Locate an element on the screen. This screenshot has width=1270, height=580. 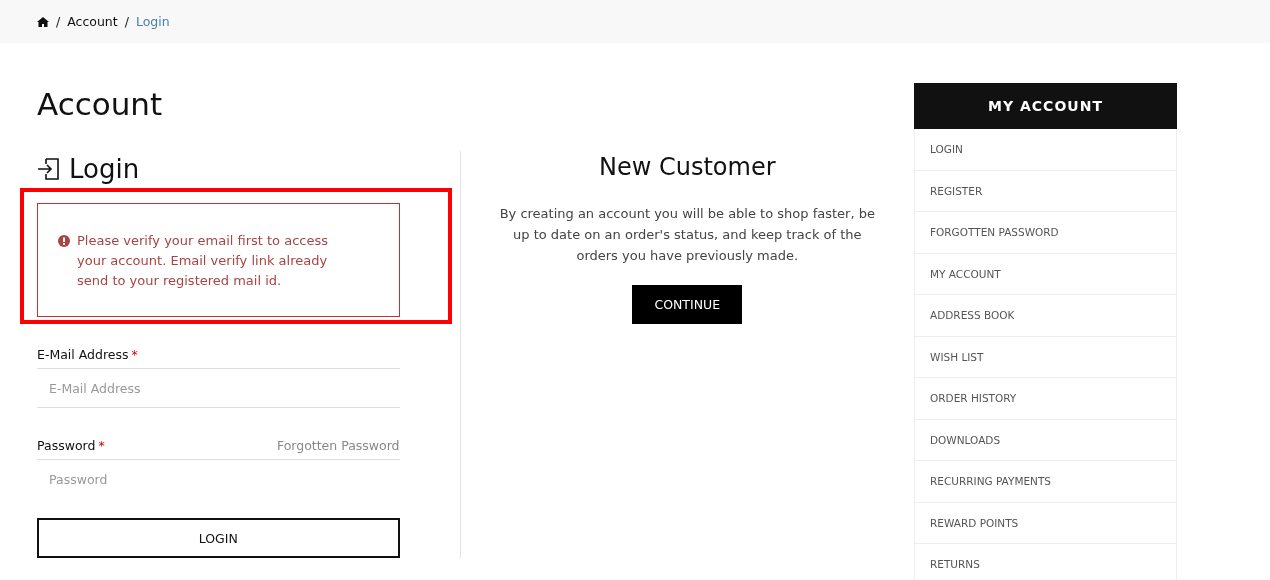
forgotten-password-link: Forgotten Password is located at coordinates (338, 445).